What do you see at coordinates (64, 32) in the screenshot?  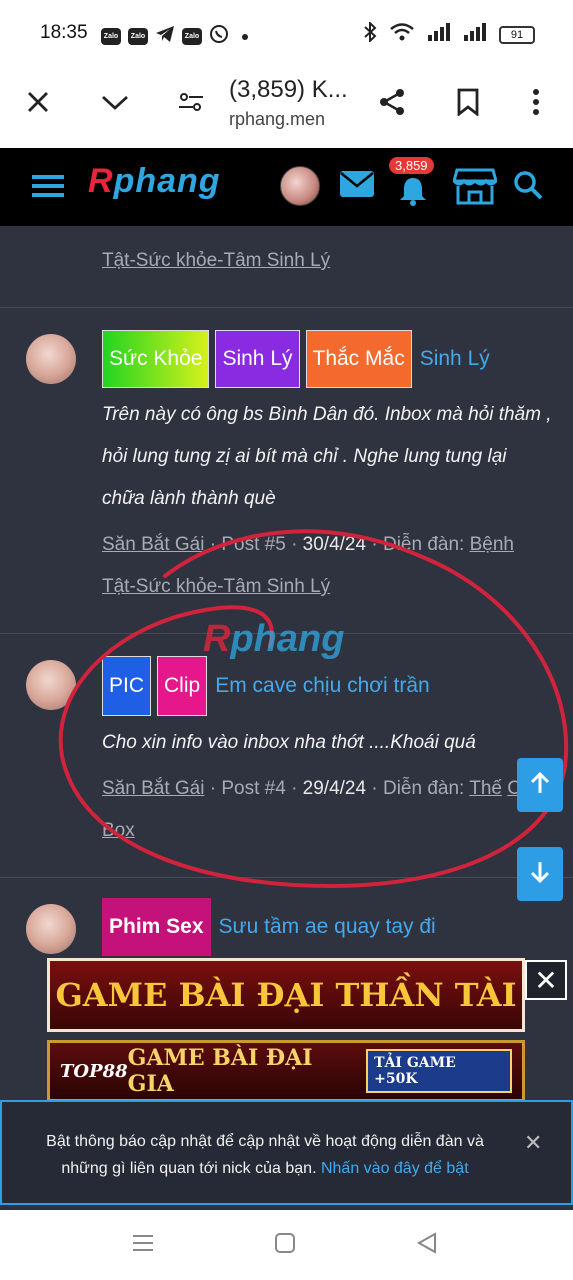 I see `clock: 18:35` at bounding box center [64, 32].